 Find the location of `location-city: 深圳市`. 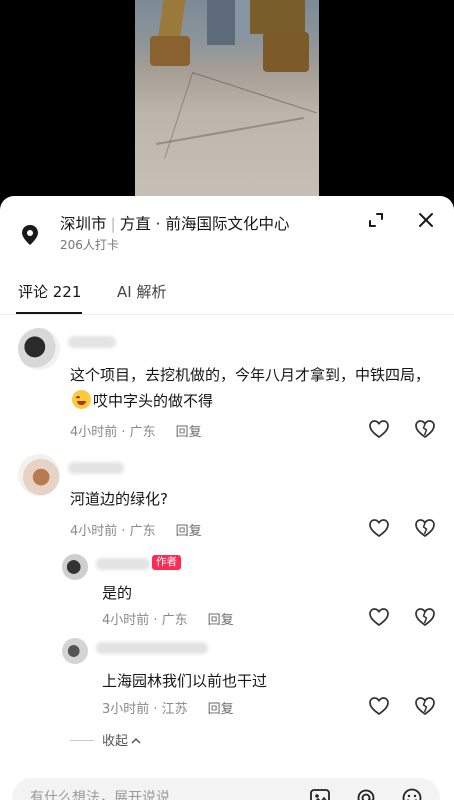

location-city: 深圳市 is located at coordinates (83, 224).